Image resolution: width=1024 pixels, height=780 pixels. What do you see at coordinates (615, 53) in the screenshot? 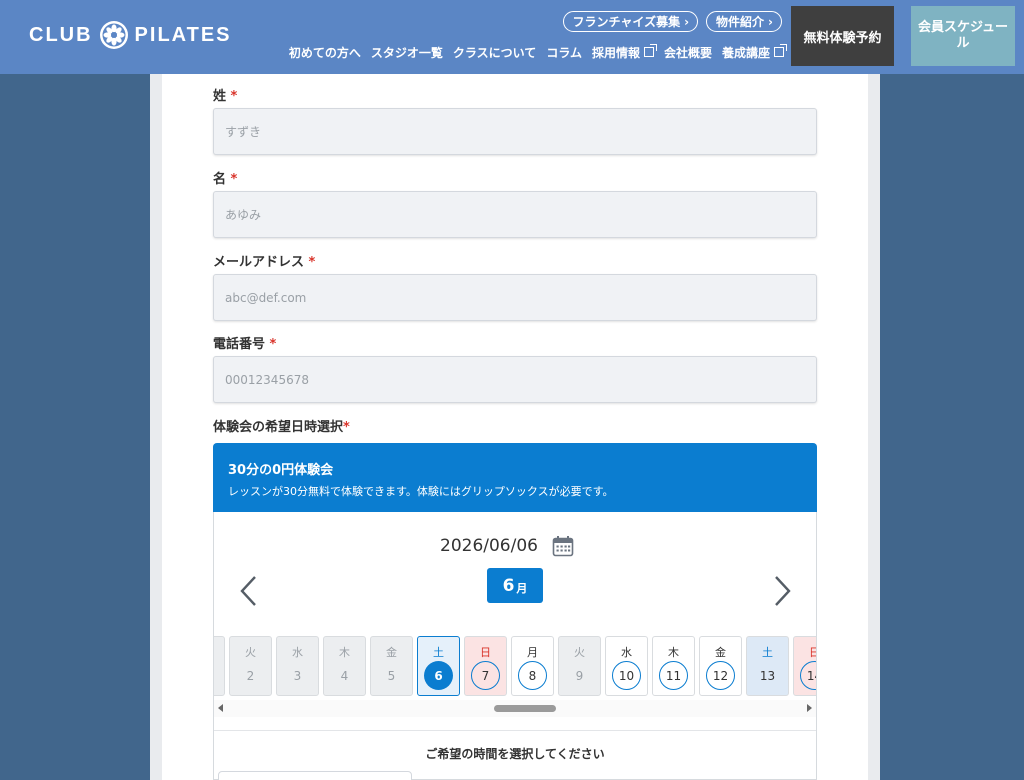
I see `nav-recruit-label: 採用情報` at bounding box center [615, 53].